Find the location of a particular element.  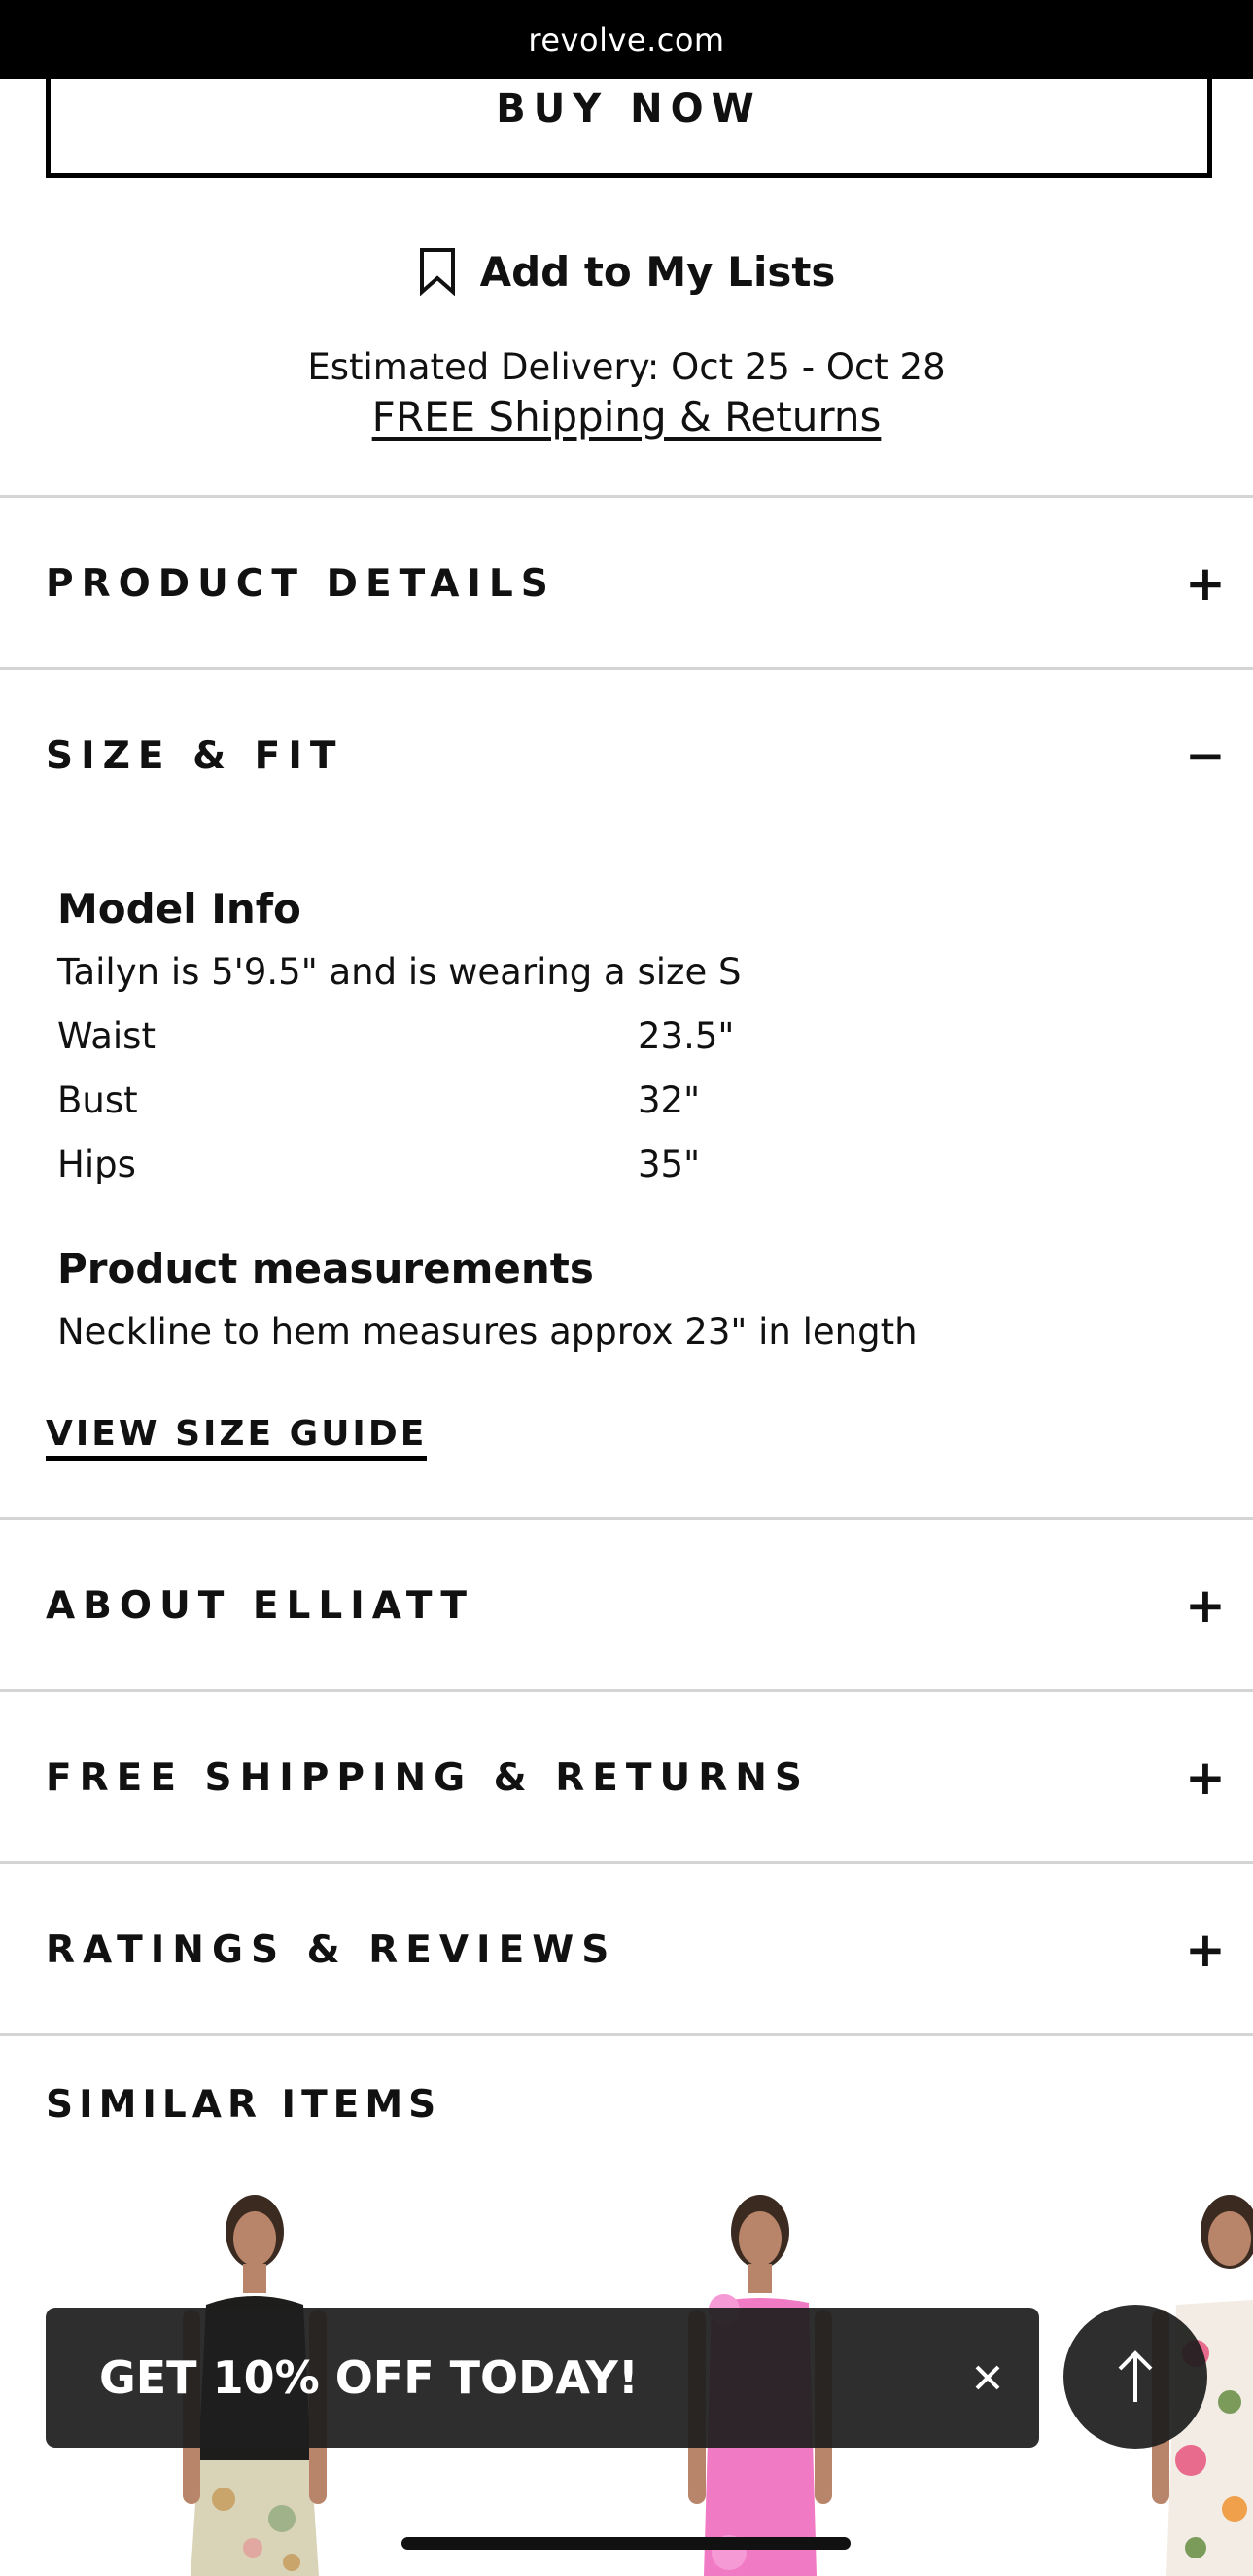

measure-value-hips: 35" is located at coordinates (669, 1165).